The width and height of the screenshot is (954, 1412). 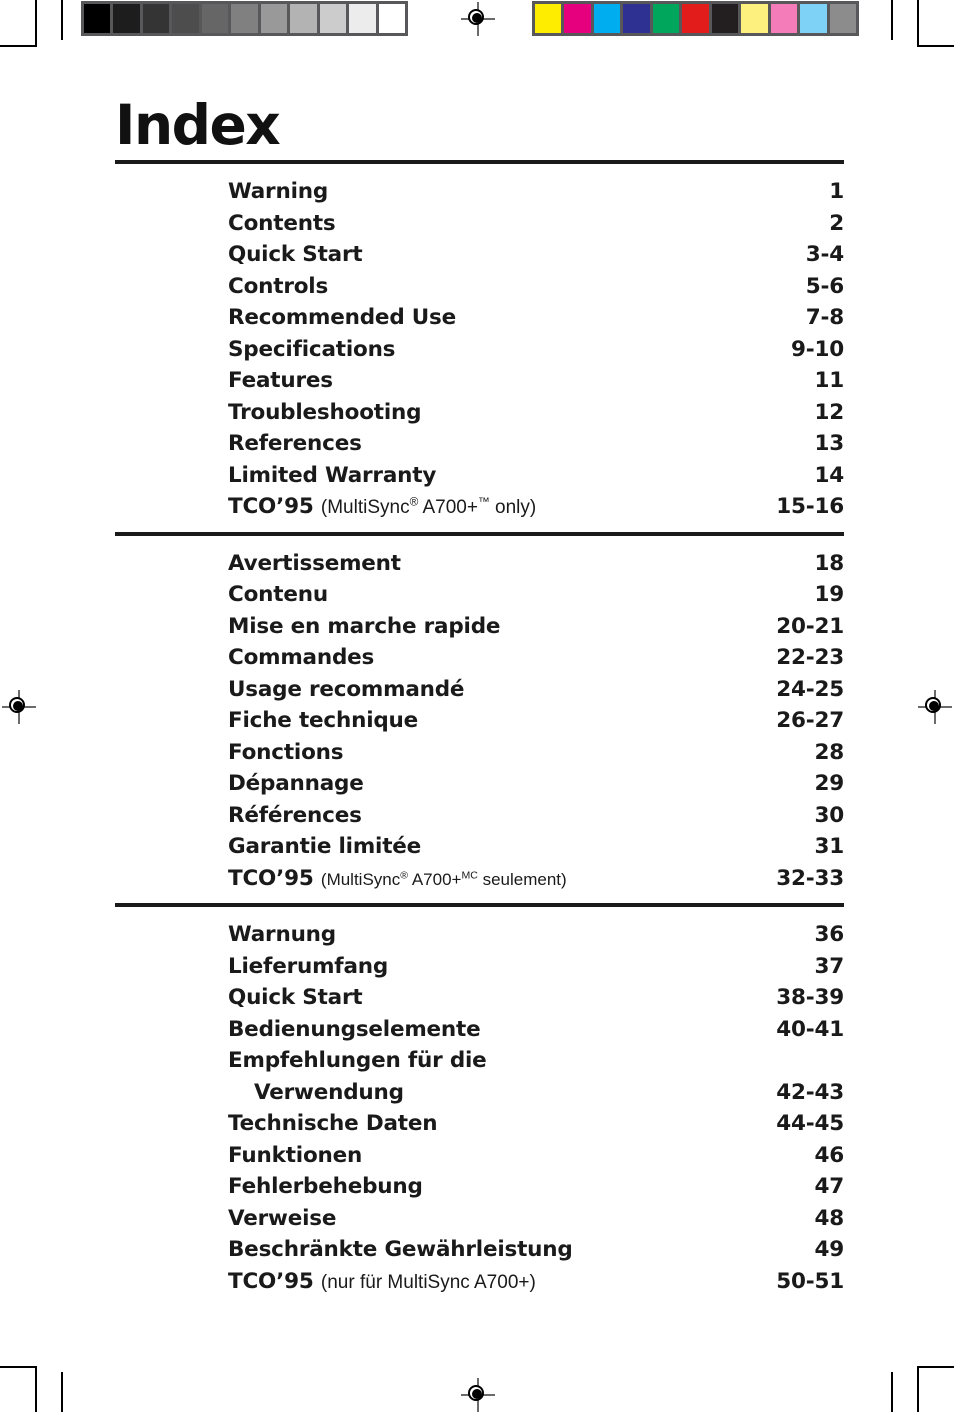 I want to click on index-entry: TCO’95 (nur für MultiSync A700+) 50-51, so click(x=479, y=1282).